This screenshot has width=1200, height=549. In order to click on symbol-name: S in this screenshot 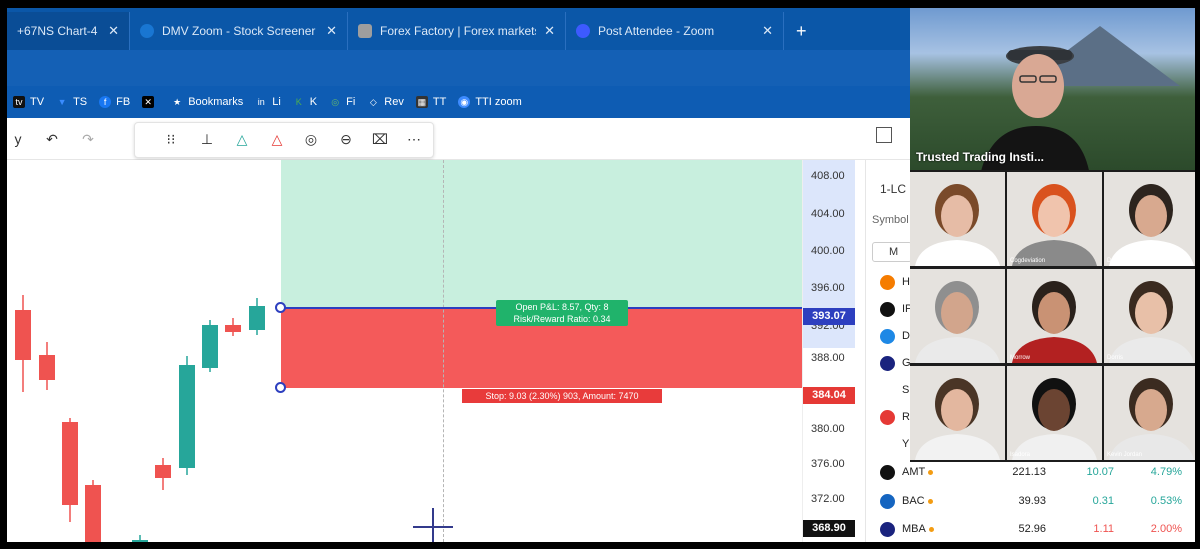, I will do `click(906, 390)`.